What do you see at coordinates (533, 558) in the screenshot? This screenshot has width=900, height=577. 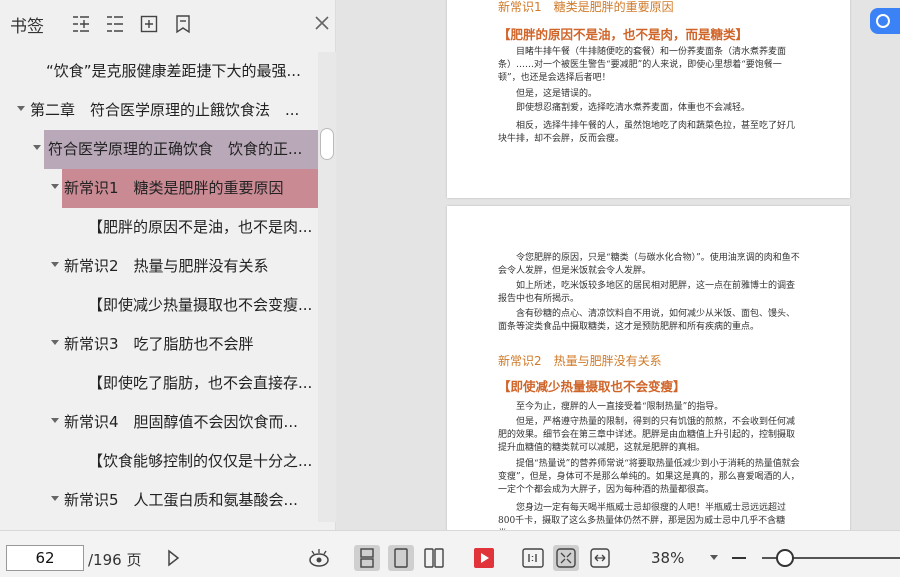 I see `actual-size-icon` at bounding box center [533, 558].